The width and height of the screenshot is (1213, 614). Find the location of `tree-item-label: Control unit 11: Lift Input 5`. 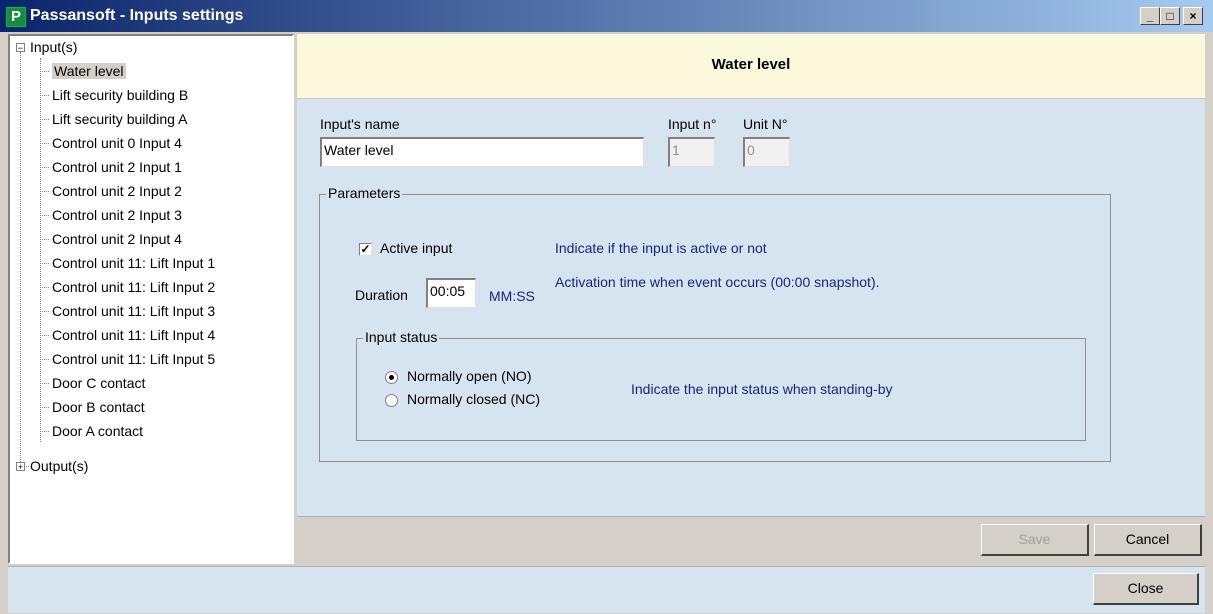

tree-item-label: Control unit 11: Lift Input 5 is located at coordinates (134, 359).